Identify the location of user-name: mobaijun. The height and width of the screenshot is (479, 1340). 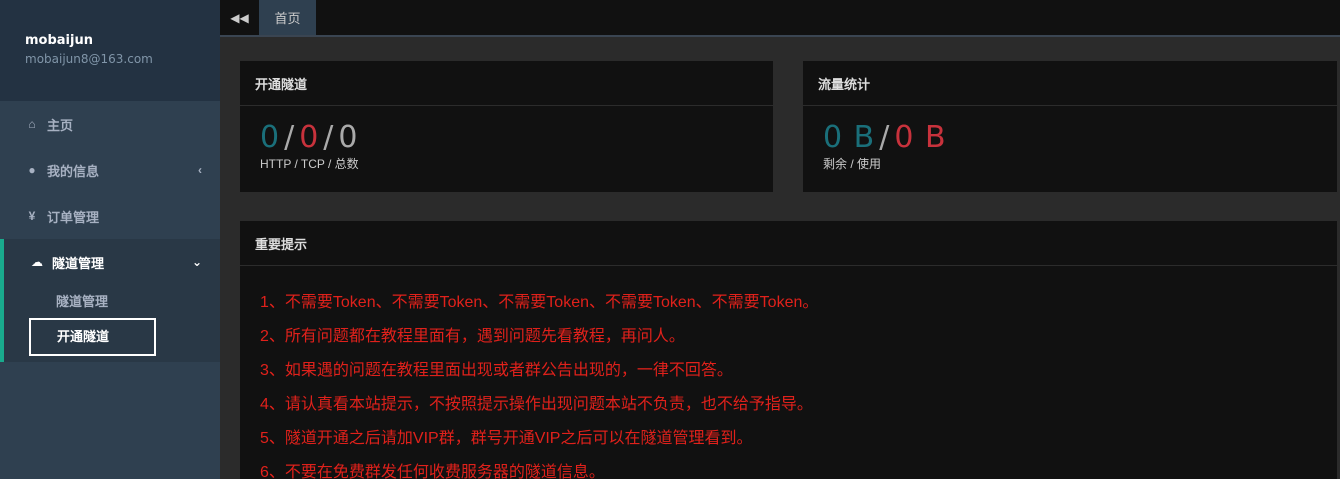
(59, 40).